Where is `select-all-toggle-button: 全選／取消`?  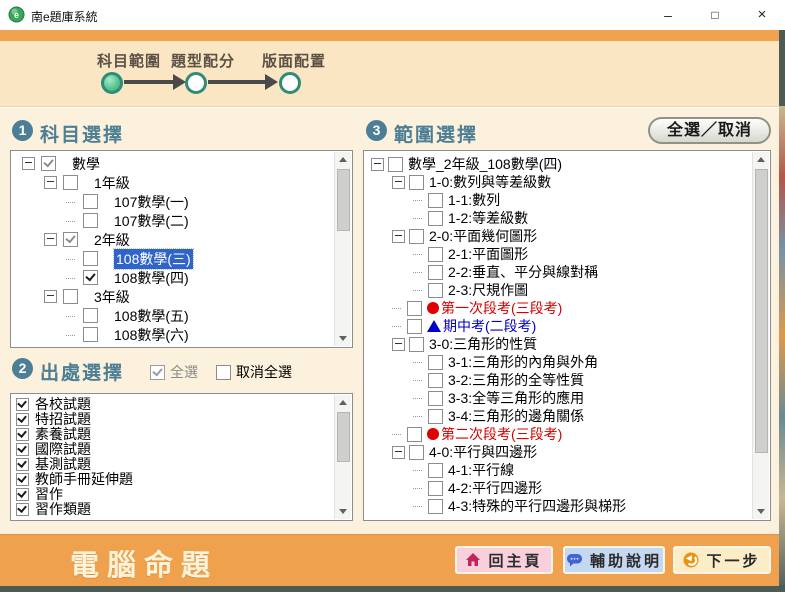 select-all-toggle-button: 全選／取消 is located at coordinates (709, 130).